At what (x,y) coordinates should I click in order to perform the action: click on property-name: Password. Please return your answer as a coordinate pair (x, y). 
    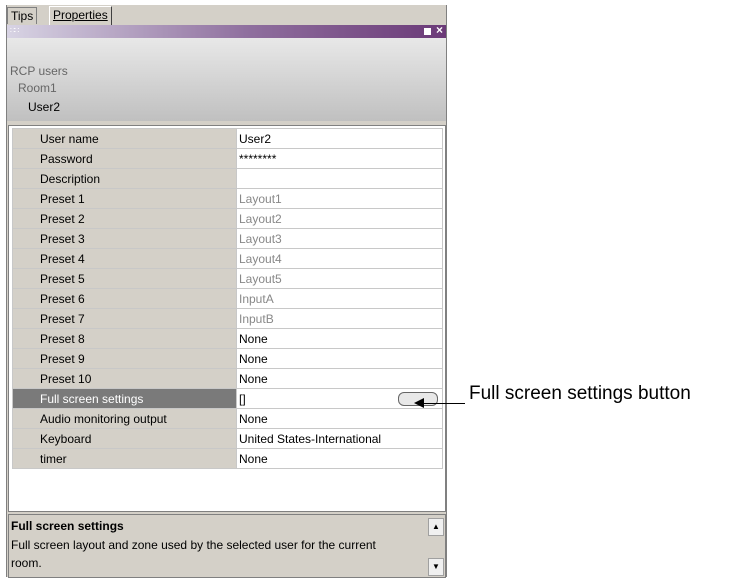
    Looking at the image, I should click on (124, 158).